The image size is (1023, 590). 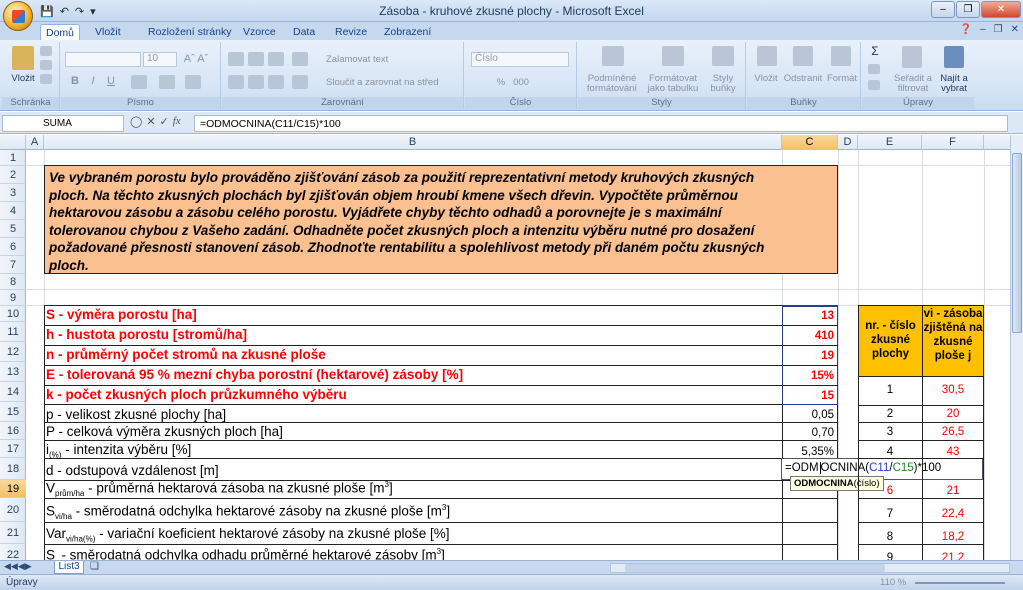 I want to click on font-size-box: 10, so click(x=160, y=59).